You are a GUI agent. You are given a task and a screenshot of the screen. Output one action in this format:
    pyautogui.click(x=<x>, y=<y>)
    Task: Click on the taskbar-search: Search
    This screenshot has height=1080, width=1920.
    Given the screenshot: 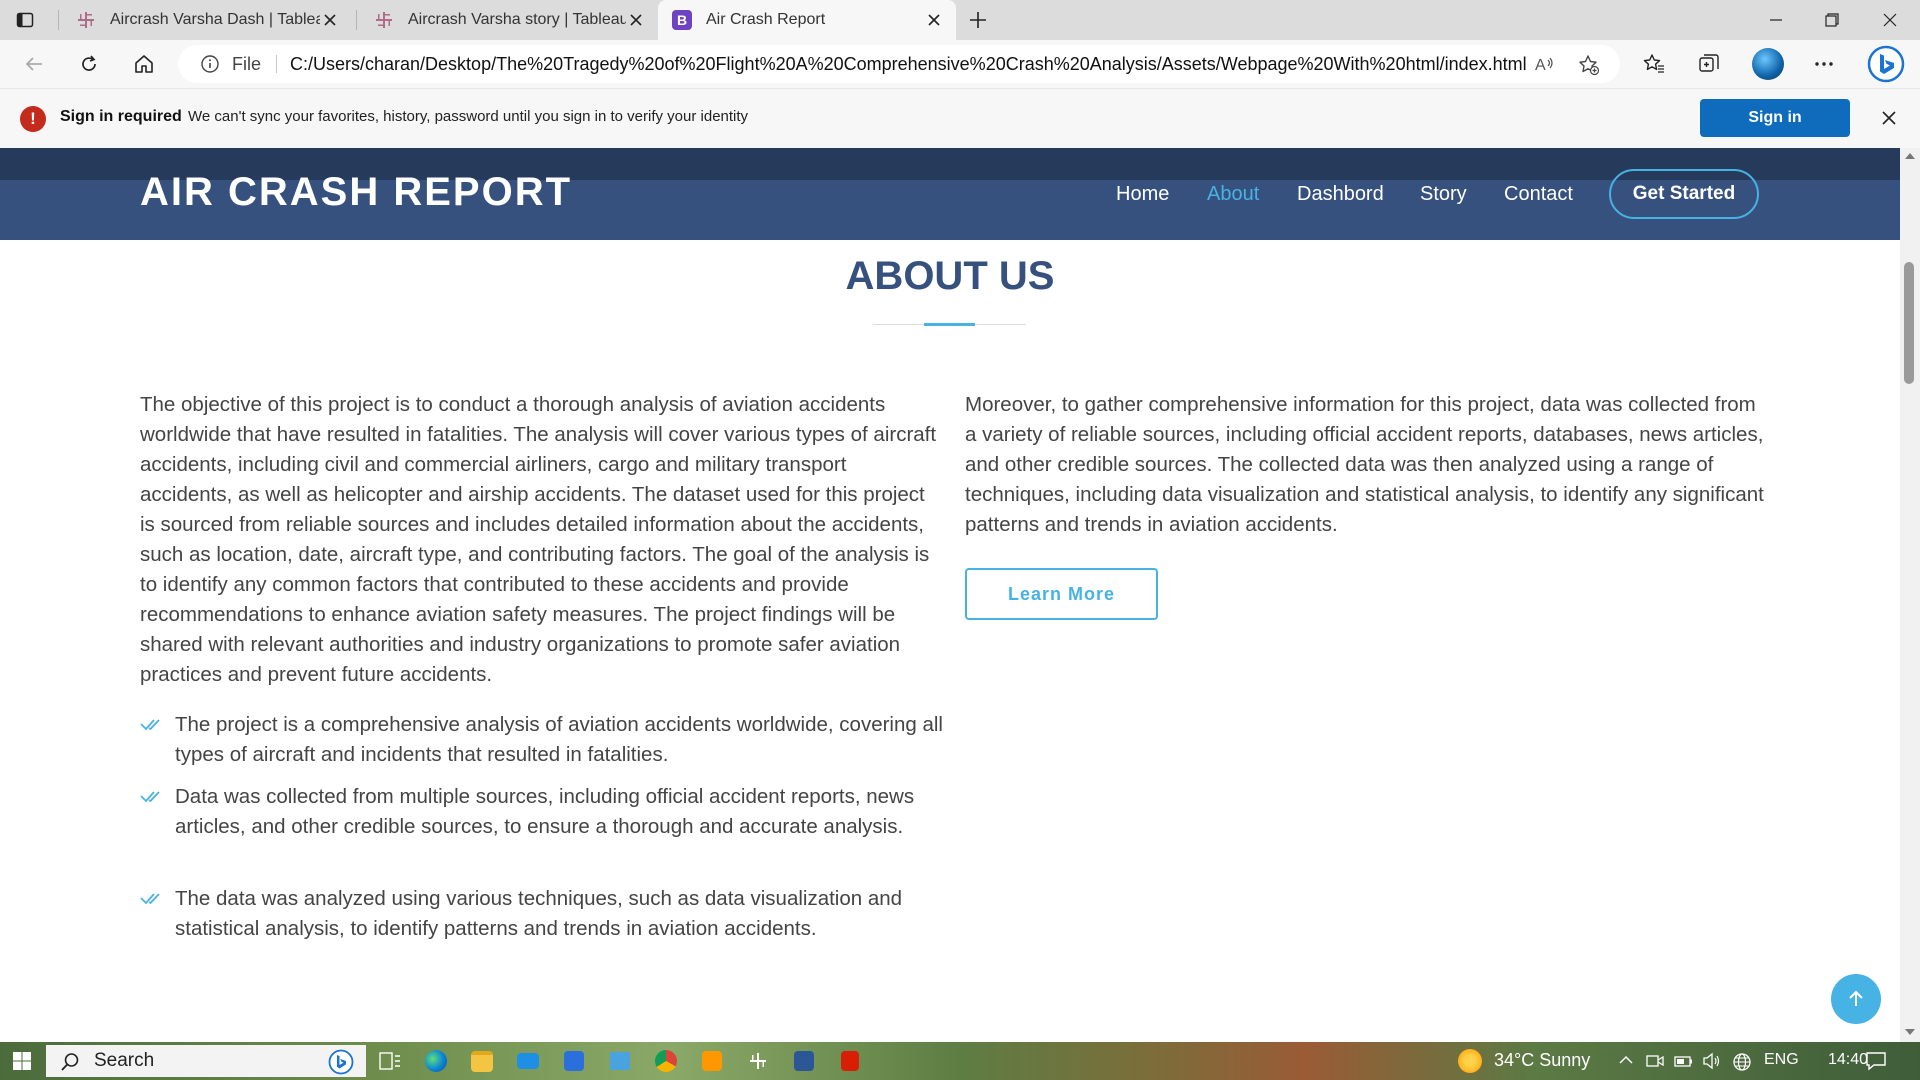 What is the action you would take?
    pyautogui.click(x=206, y=1061)
    